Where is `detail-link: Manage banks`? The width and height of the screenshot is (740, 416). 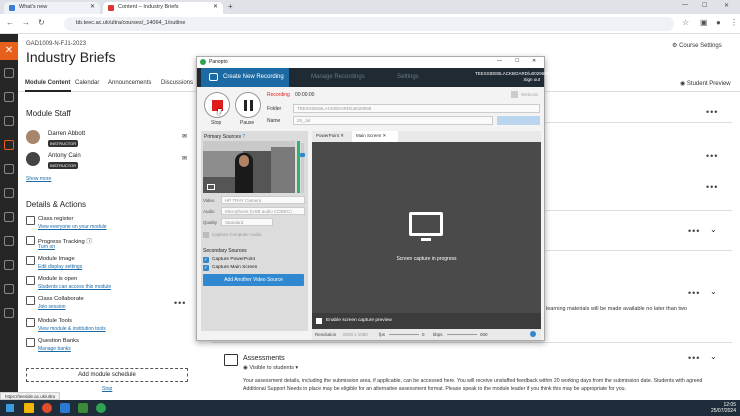
detail-link: Manage banks is located at coordinates (54, 349).